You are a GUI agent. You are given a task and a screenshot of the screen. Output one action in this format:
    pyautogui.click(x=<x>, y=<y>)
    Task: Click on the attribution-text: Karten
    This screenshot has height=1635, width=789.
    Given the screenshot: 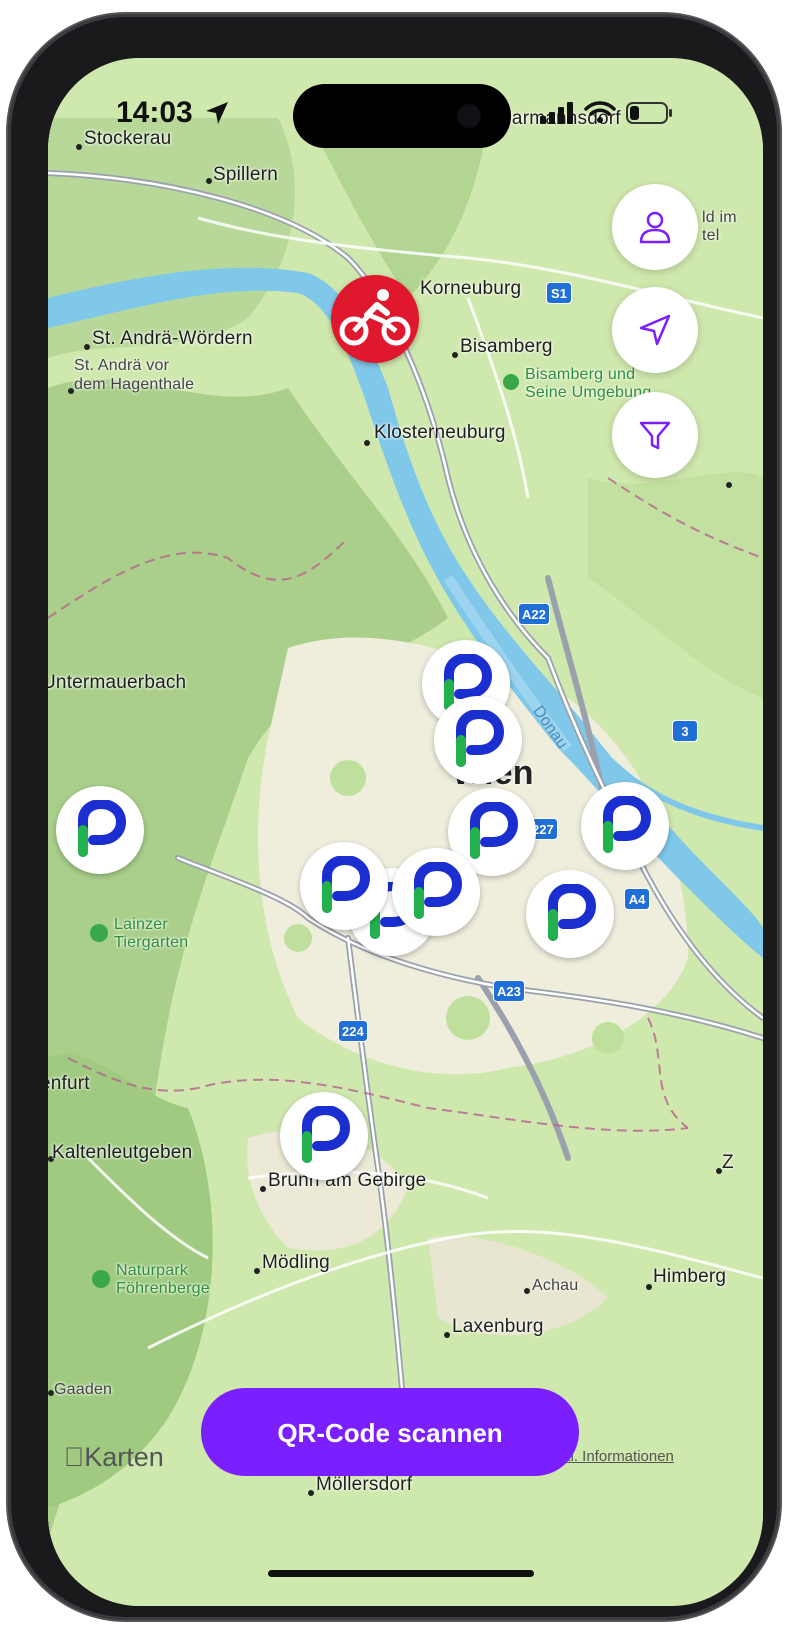 What is the action you would take?
    pyautogui.click(x=114, y=1457)
    